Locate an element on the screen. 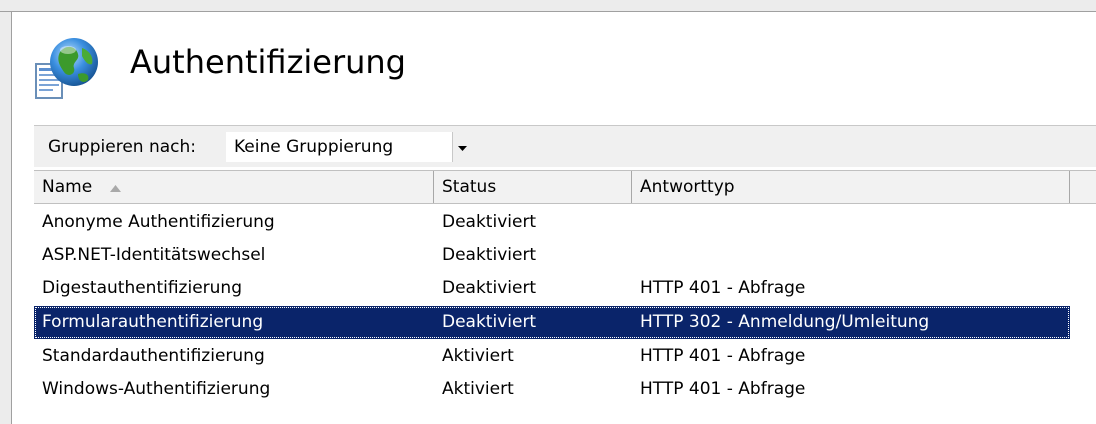  column-header-empty is located at coordinates (1083, 187).